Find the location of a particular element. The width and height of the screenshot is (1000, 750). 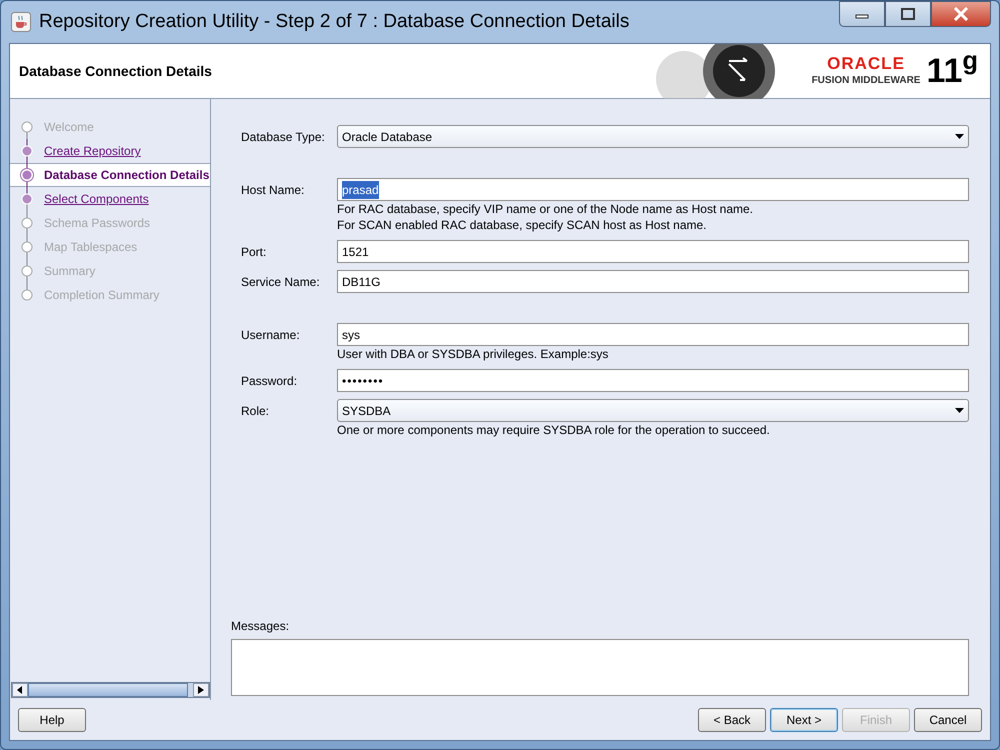

step-label: Summary is located at coordinates (70, 271).